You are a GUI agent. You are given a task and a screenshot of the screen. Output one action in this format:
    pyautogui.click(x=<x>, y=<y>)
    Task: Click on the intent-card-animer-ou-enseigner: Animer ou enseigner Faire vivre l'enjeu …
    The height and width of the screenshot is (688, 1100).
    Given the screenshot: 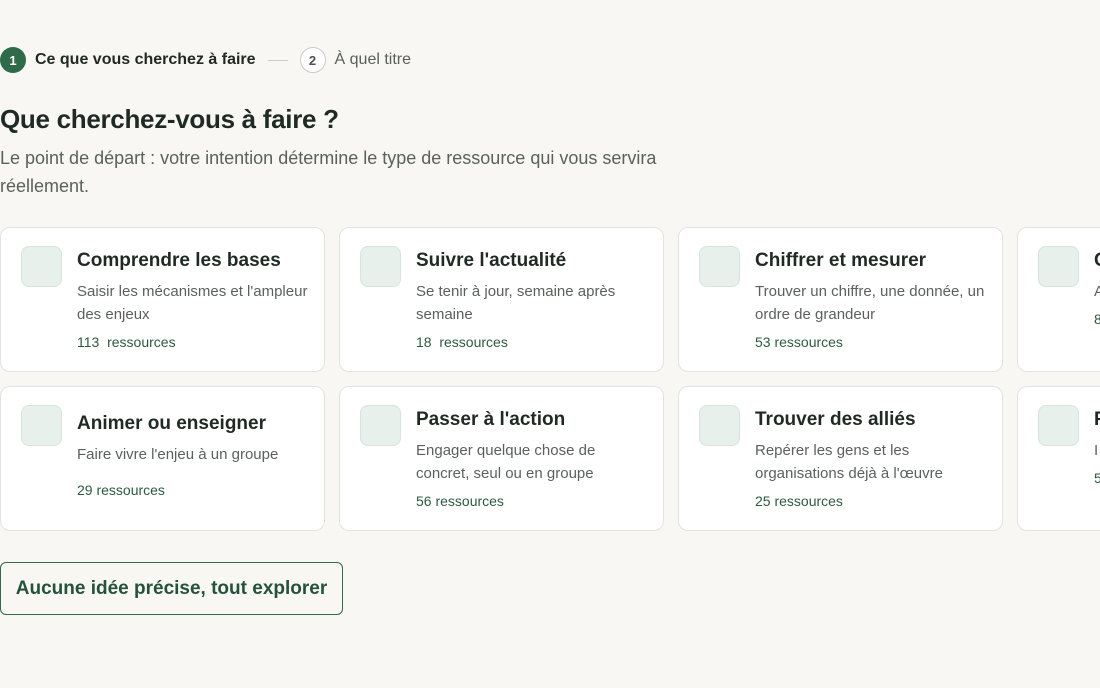 What is the action you would take?
    pyautogui.click(x=162, y=458)
    